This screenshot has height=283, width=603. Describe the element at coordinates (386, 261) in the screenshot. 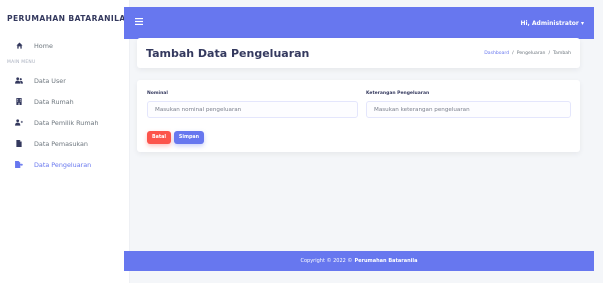

I see `footer-company-name: Perumahan Bataranila` at that location.